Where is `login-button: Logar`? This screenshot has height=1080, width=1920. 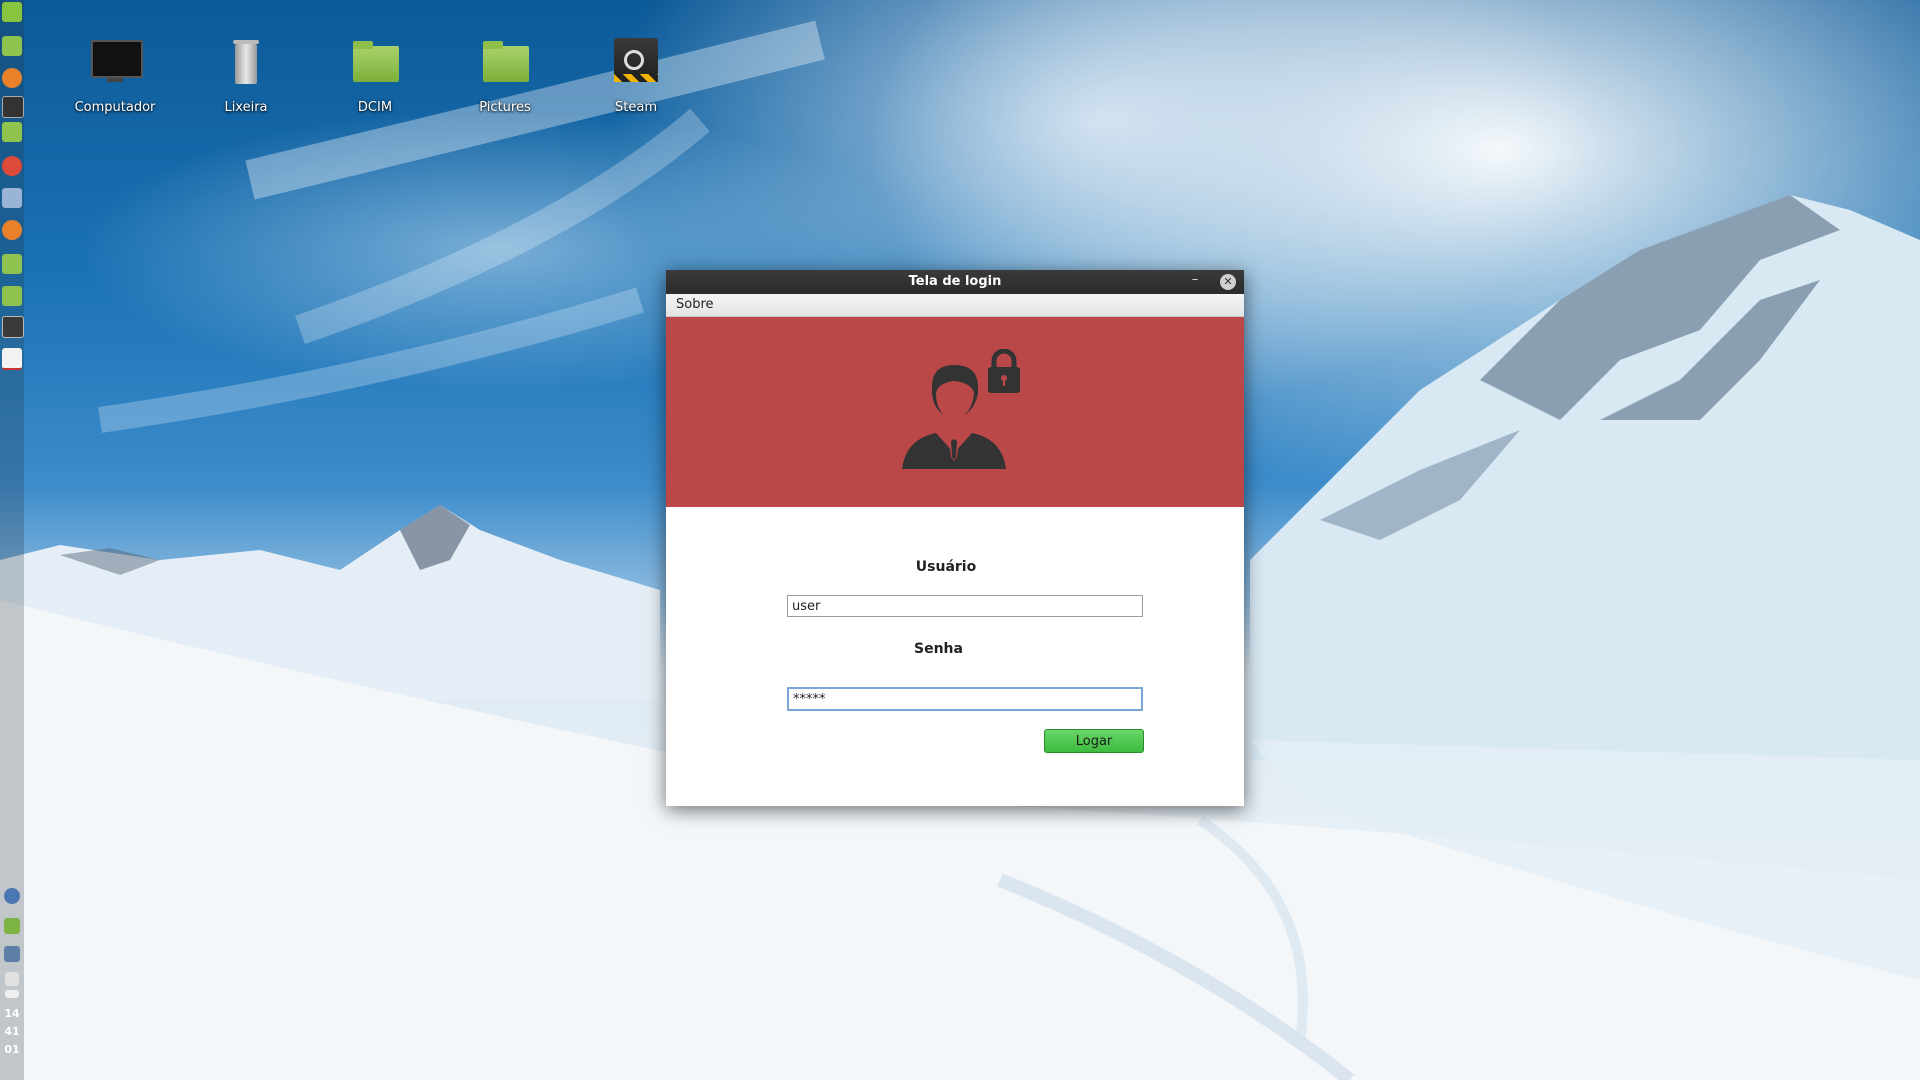 login-button: Logar is located at coordinates (1094, 741).